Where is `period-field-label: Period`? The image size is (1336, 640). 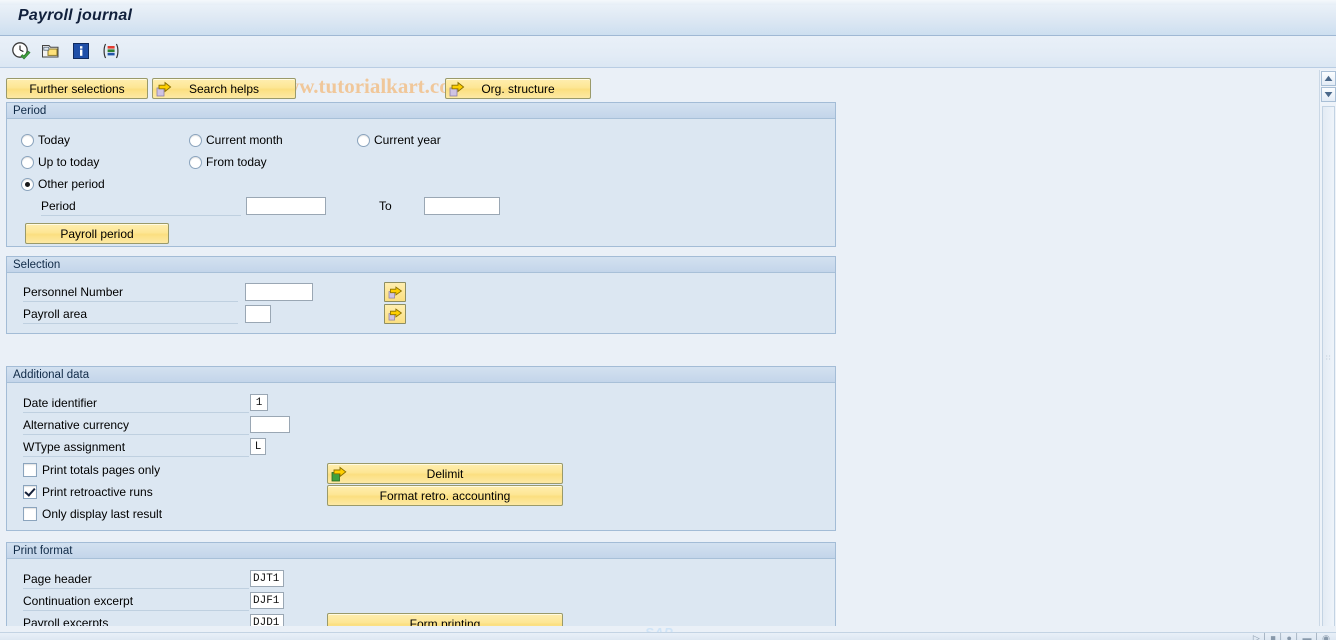
period-field-label: Period is located at coordinates (141, 207).